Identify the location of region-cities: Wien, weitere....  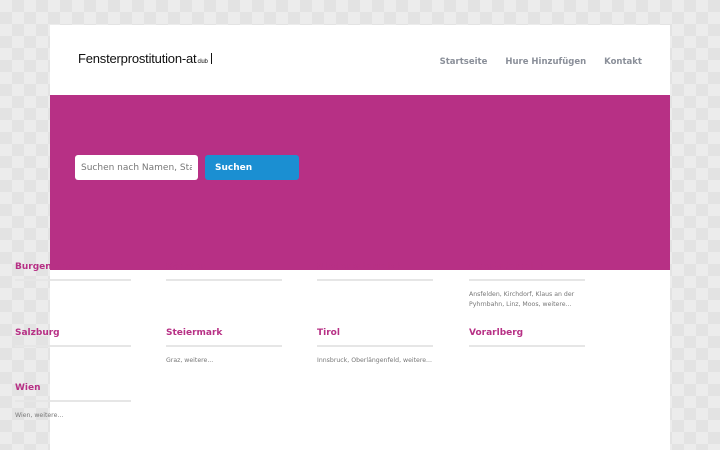
(39, 415).